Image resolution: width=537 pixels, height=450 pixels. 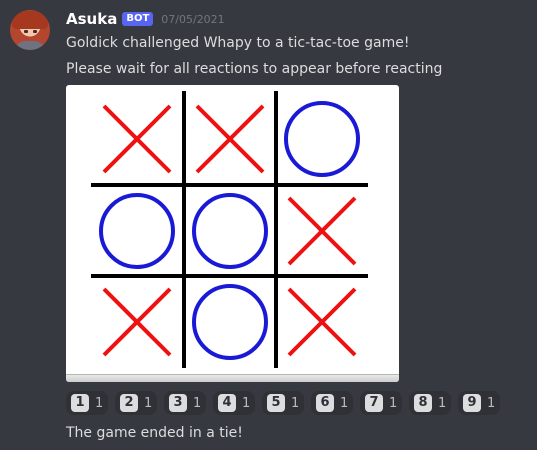 I want to click on cell-3-o-mark, so click(x=322, y=139).